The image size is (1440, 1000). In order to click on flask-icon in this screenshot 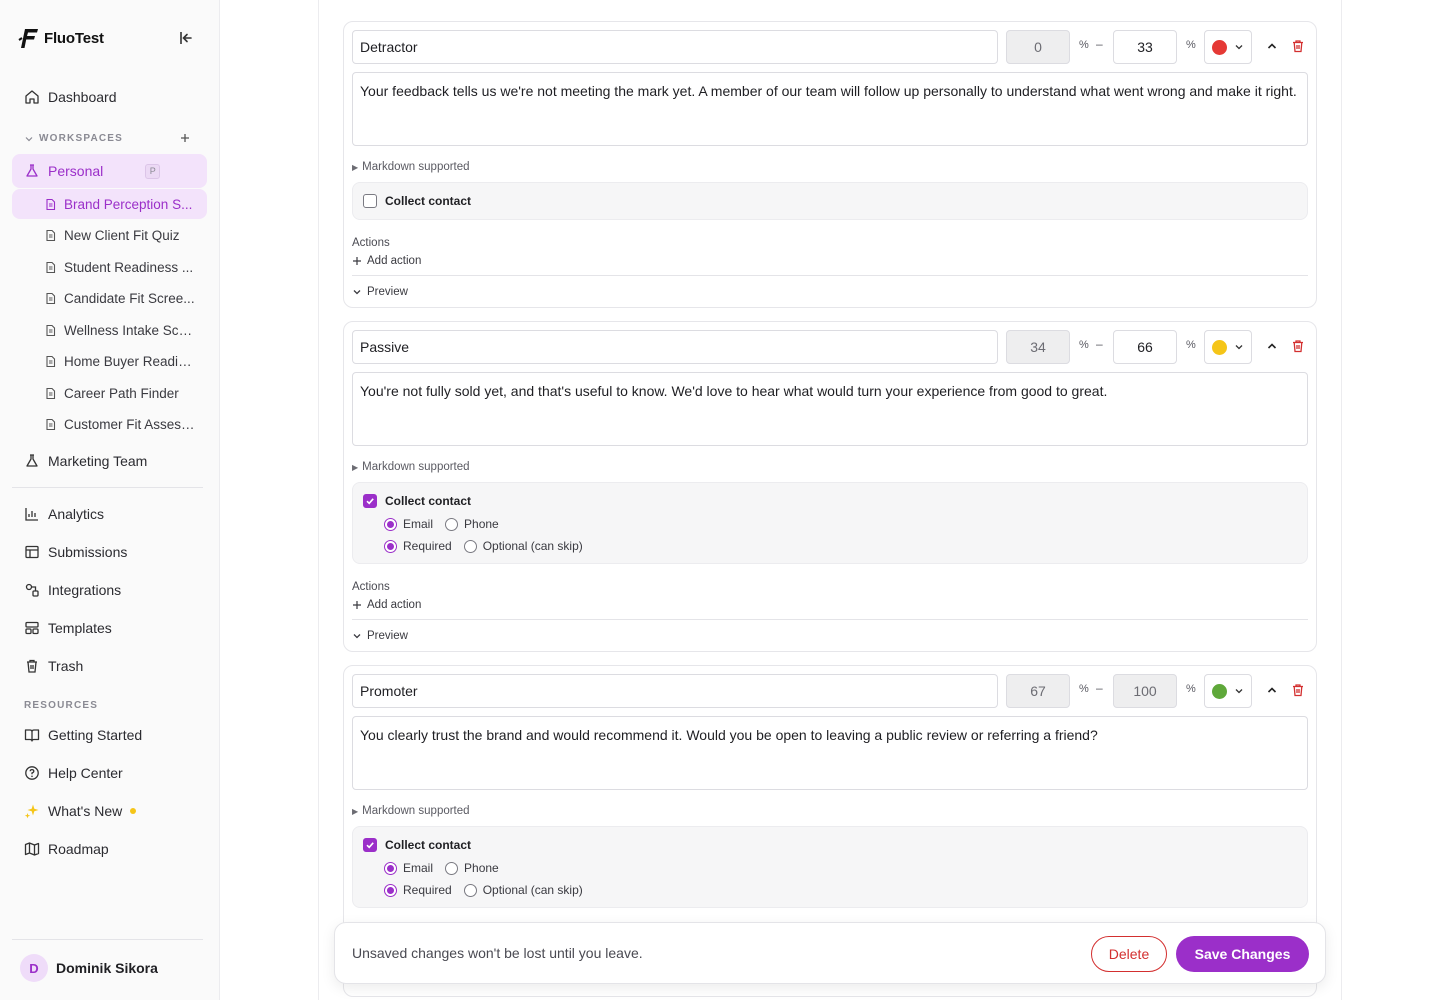, I will do `click(32, 460)`.